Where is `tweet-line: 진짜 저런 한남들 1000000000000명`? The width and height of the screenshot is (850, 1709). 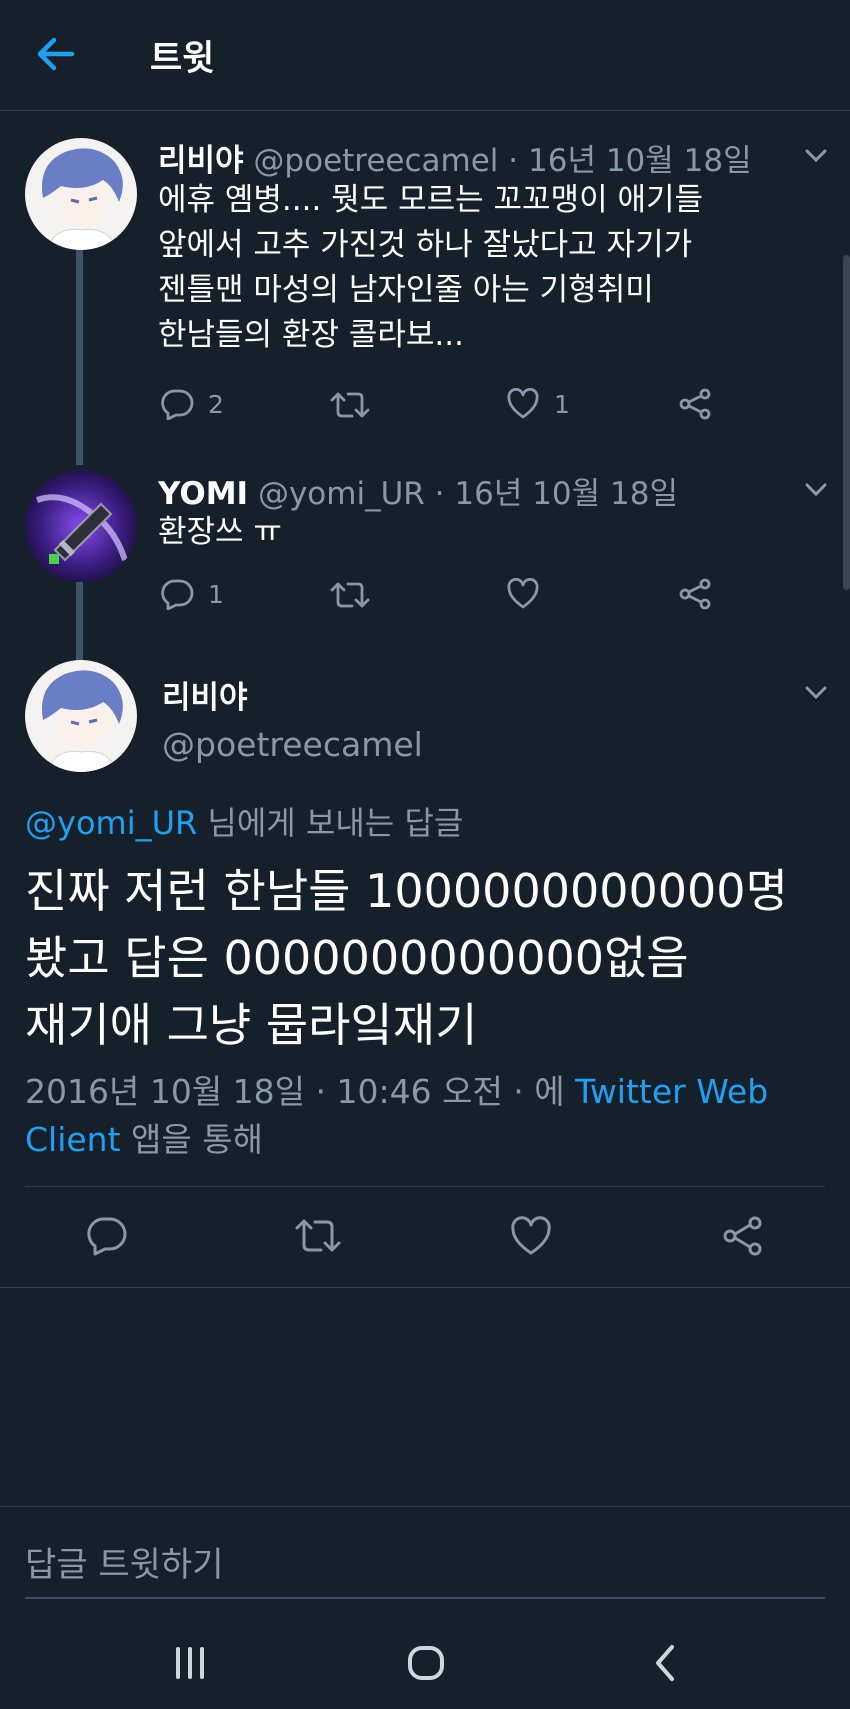
tweet-line: 진짜 저런 한남들 1000000000000명 is located at coordinates (406, 891).